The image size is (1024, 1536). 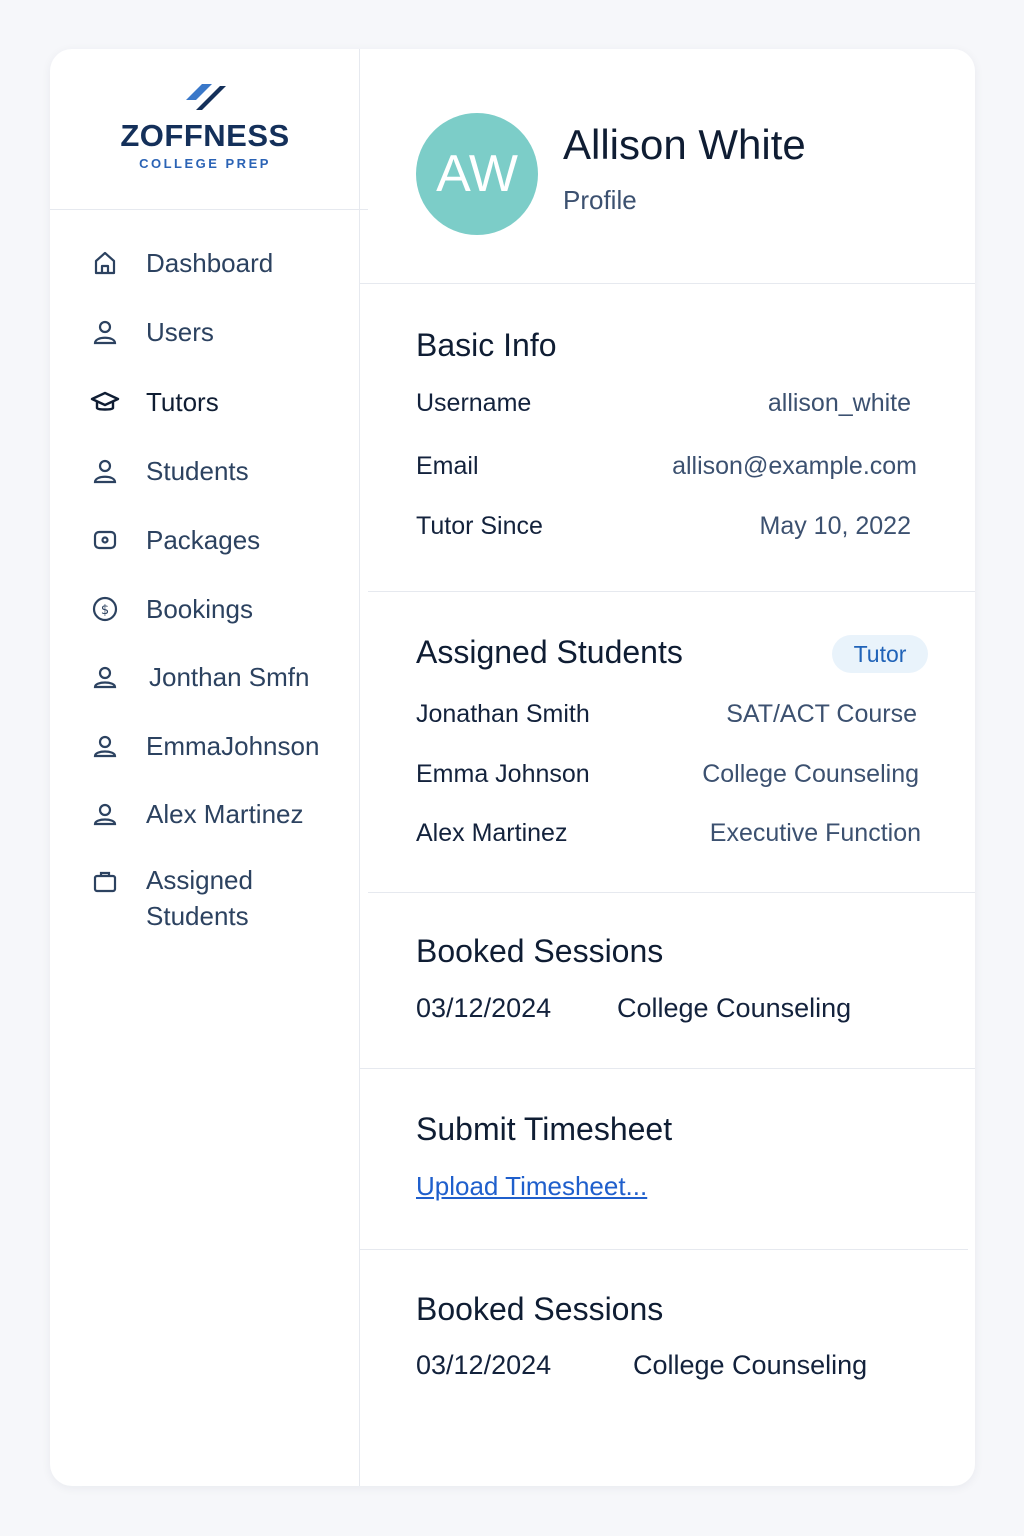 I want to click on student-course: Executive Function, so click(x=815, y=833).